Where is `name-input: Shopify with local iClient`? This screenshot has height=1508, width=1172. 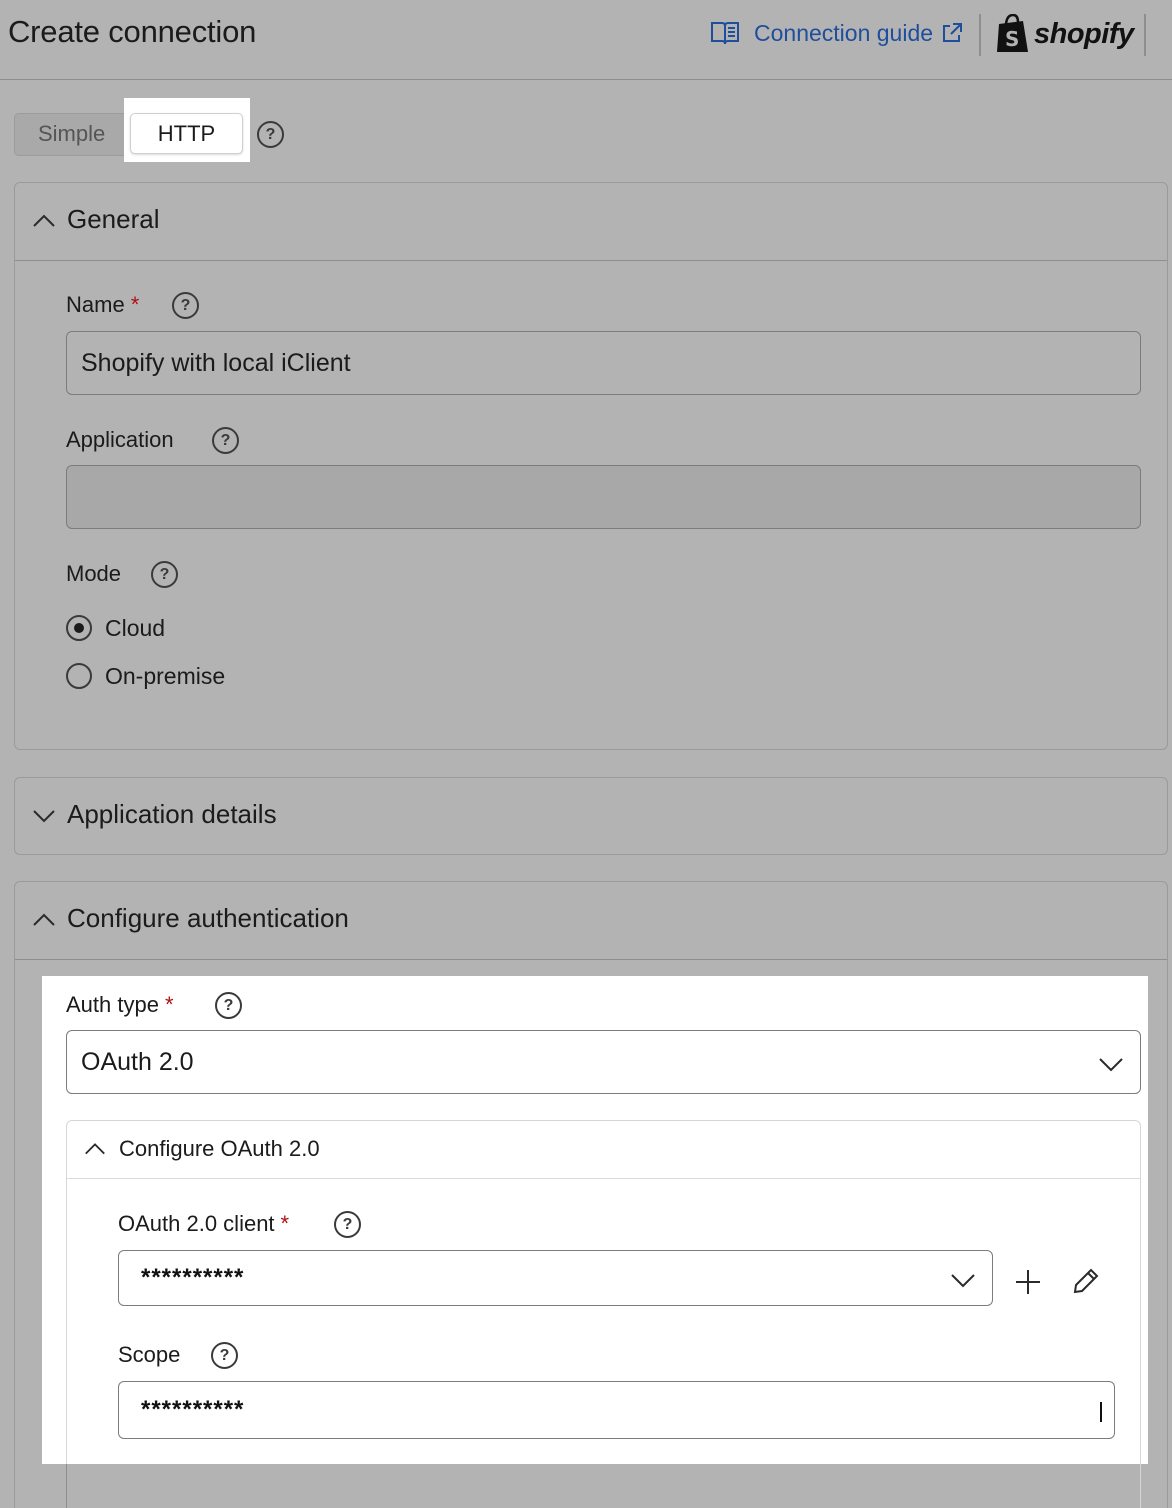 name-input: Shopify with local iClient is located at coordinates (603, 363).